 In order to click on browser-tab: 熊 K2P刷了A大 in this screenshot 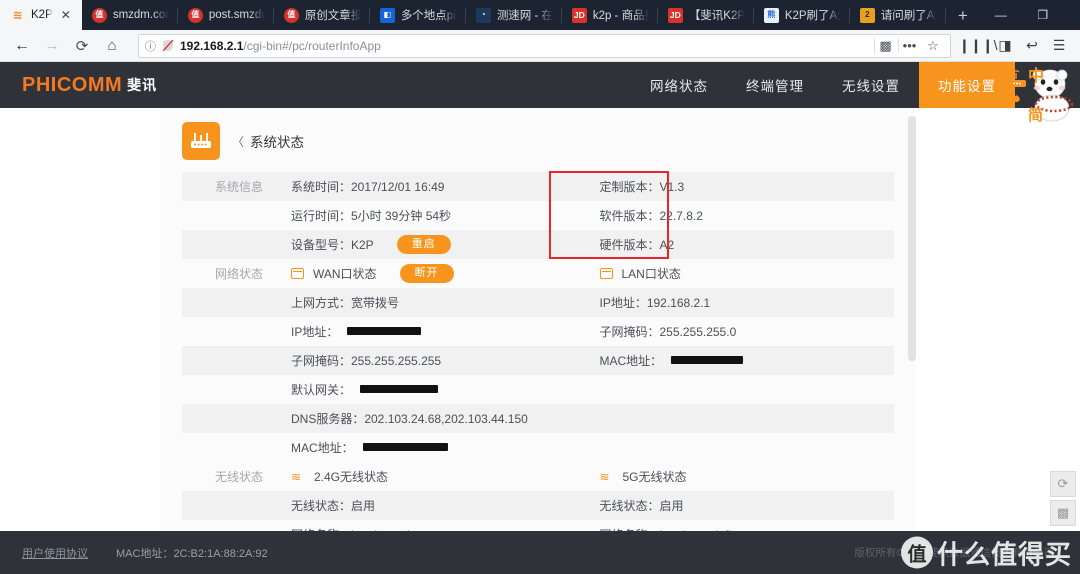, I will do `click(802, 15)`.